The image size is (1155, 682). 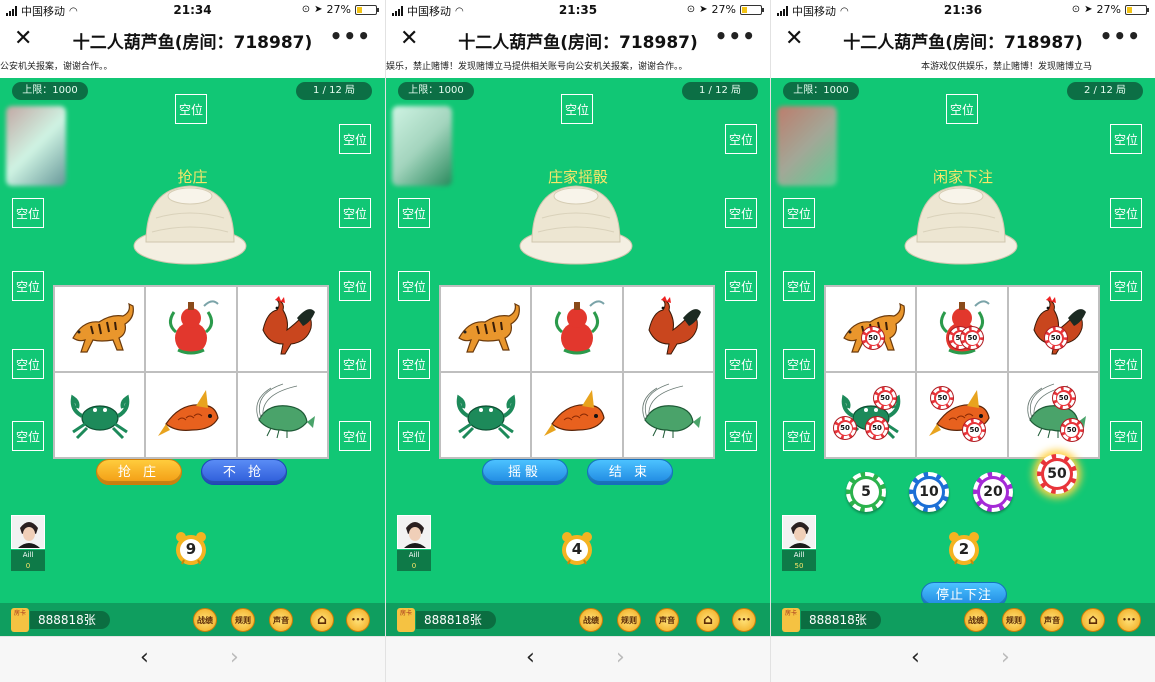 What do you see at coordinates (1063, 398) in the screenshot?
I see `placed-chip: 50` at bounding box center [1063, 398].